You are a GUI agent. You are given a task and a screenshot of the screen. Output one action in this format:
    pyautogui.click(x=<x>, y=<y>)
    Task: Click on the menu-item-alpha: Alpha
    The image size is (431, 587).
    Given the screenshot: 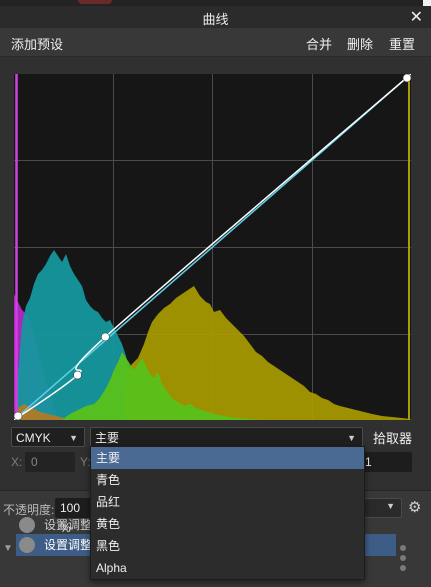 What is the action you would take?
    pyautogui.click(x=227, y=568)
    